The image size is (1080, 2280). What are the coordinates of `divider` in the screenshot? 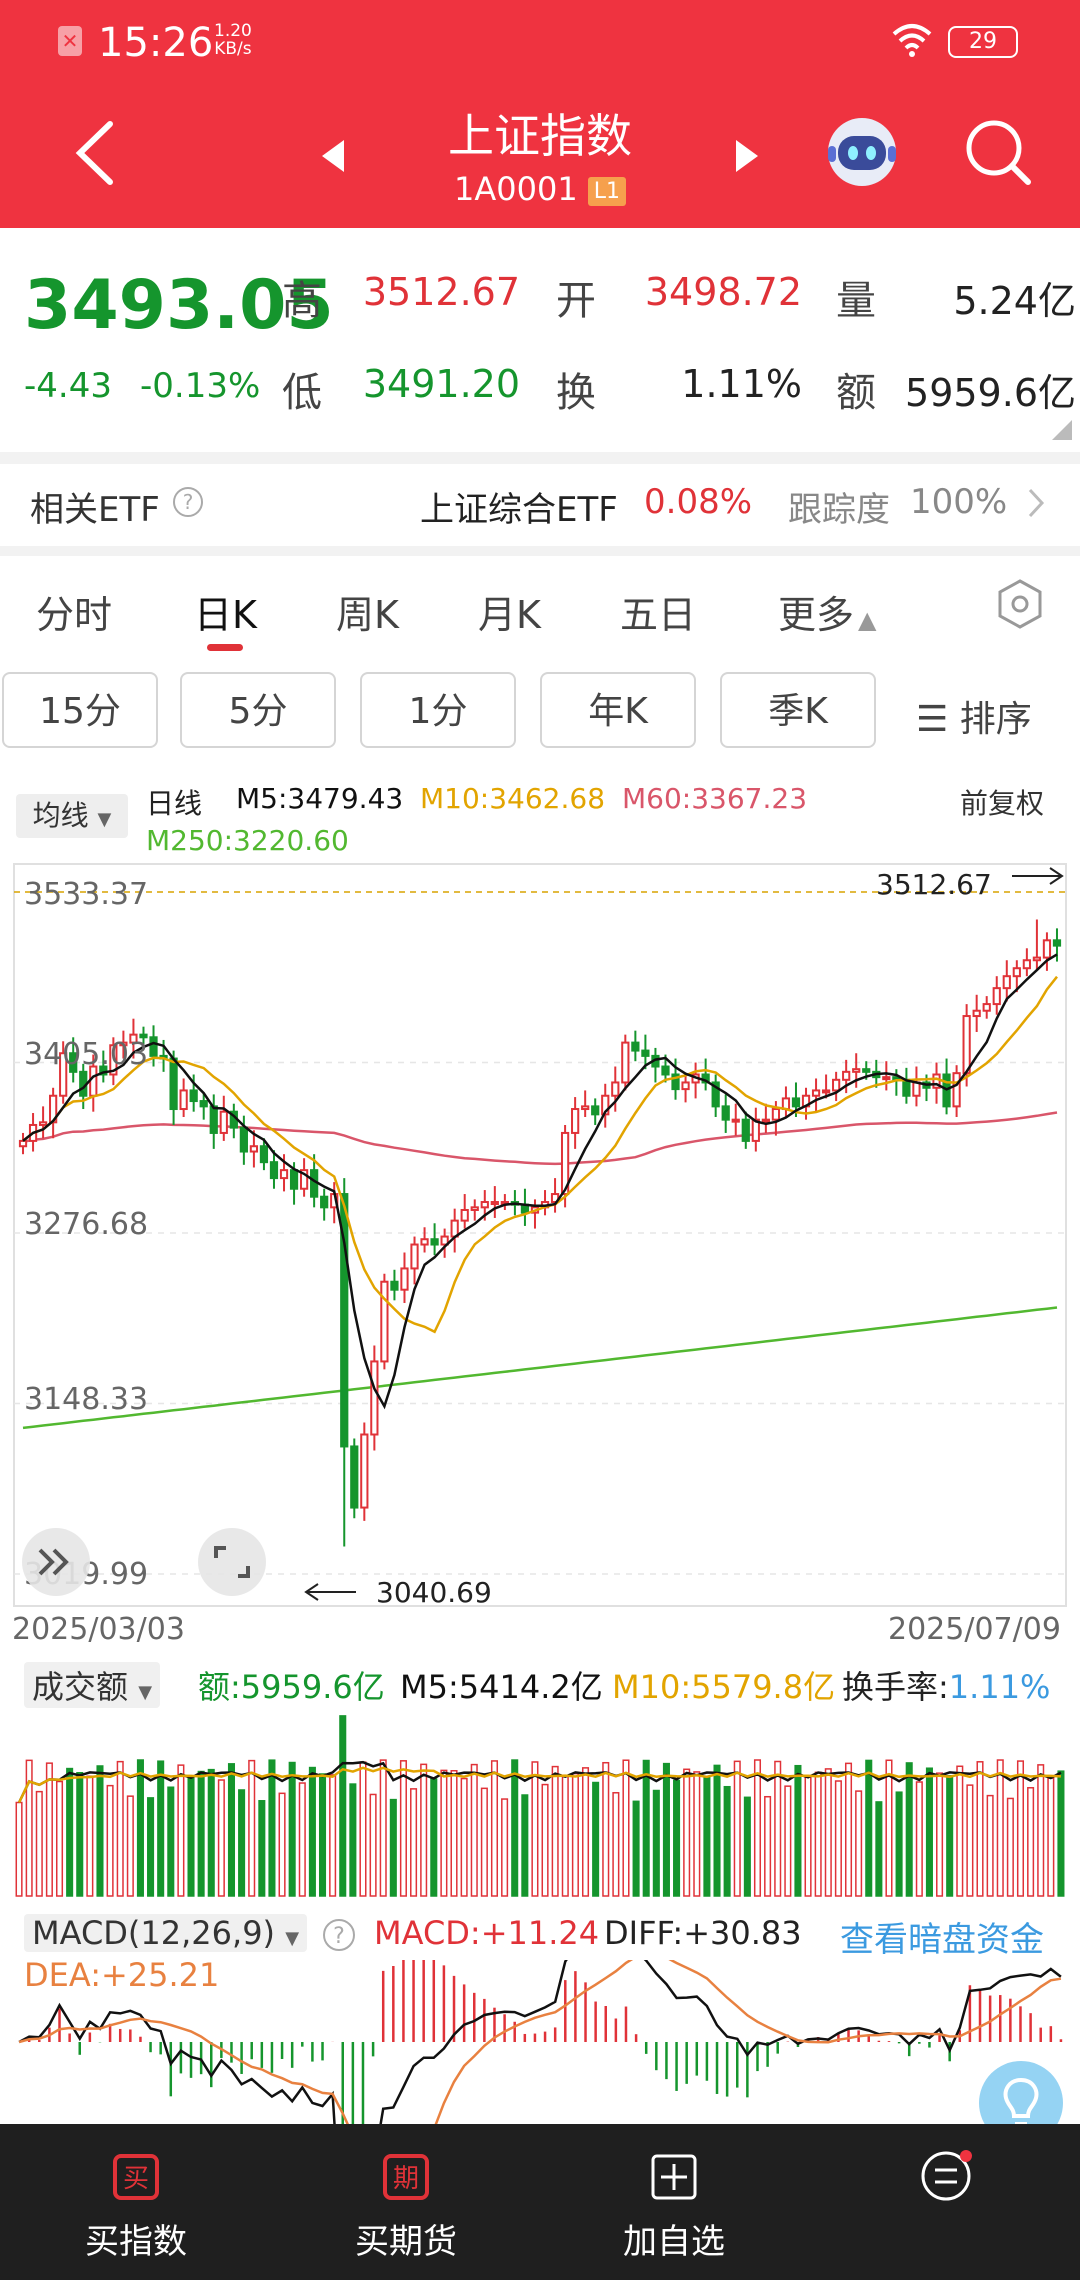 It's located at (540, 458).